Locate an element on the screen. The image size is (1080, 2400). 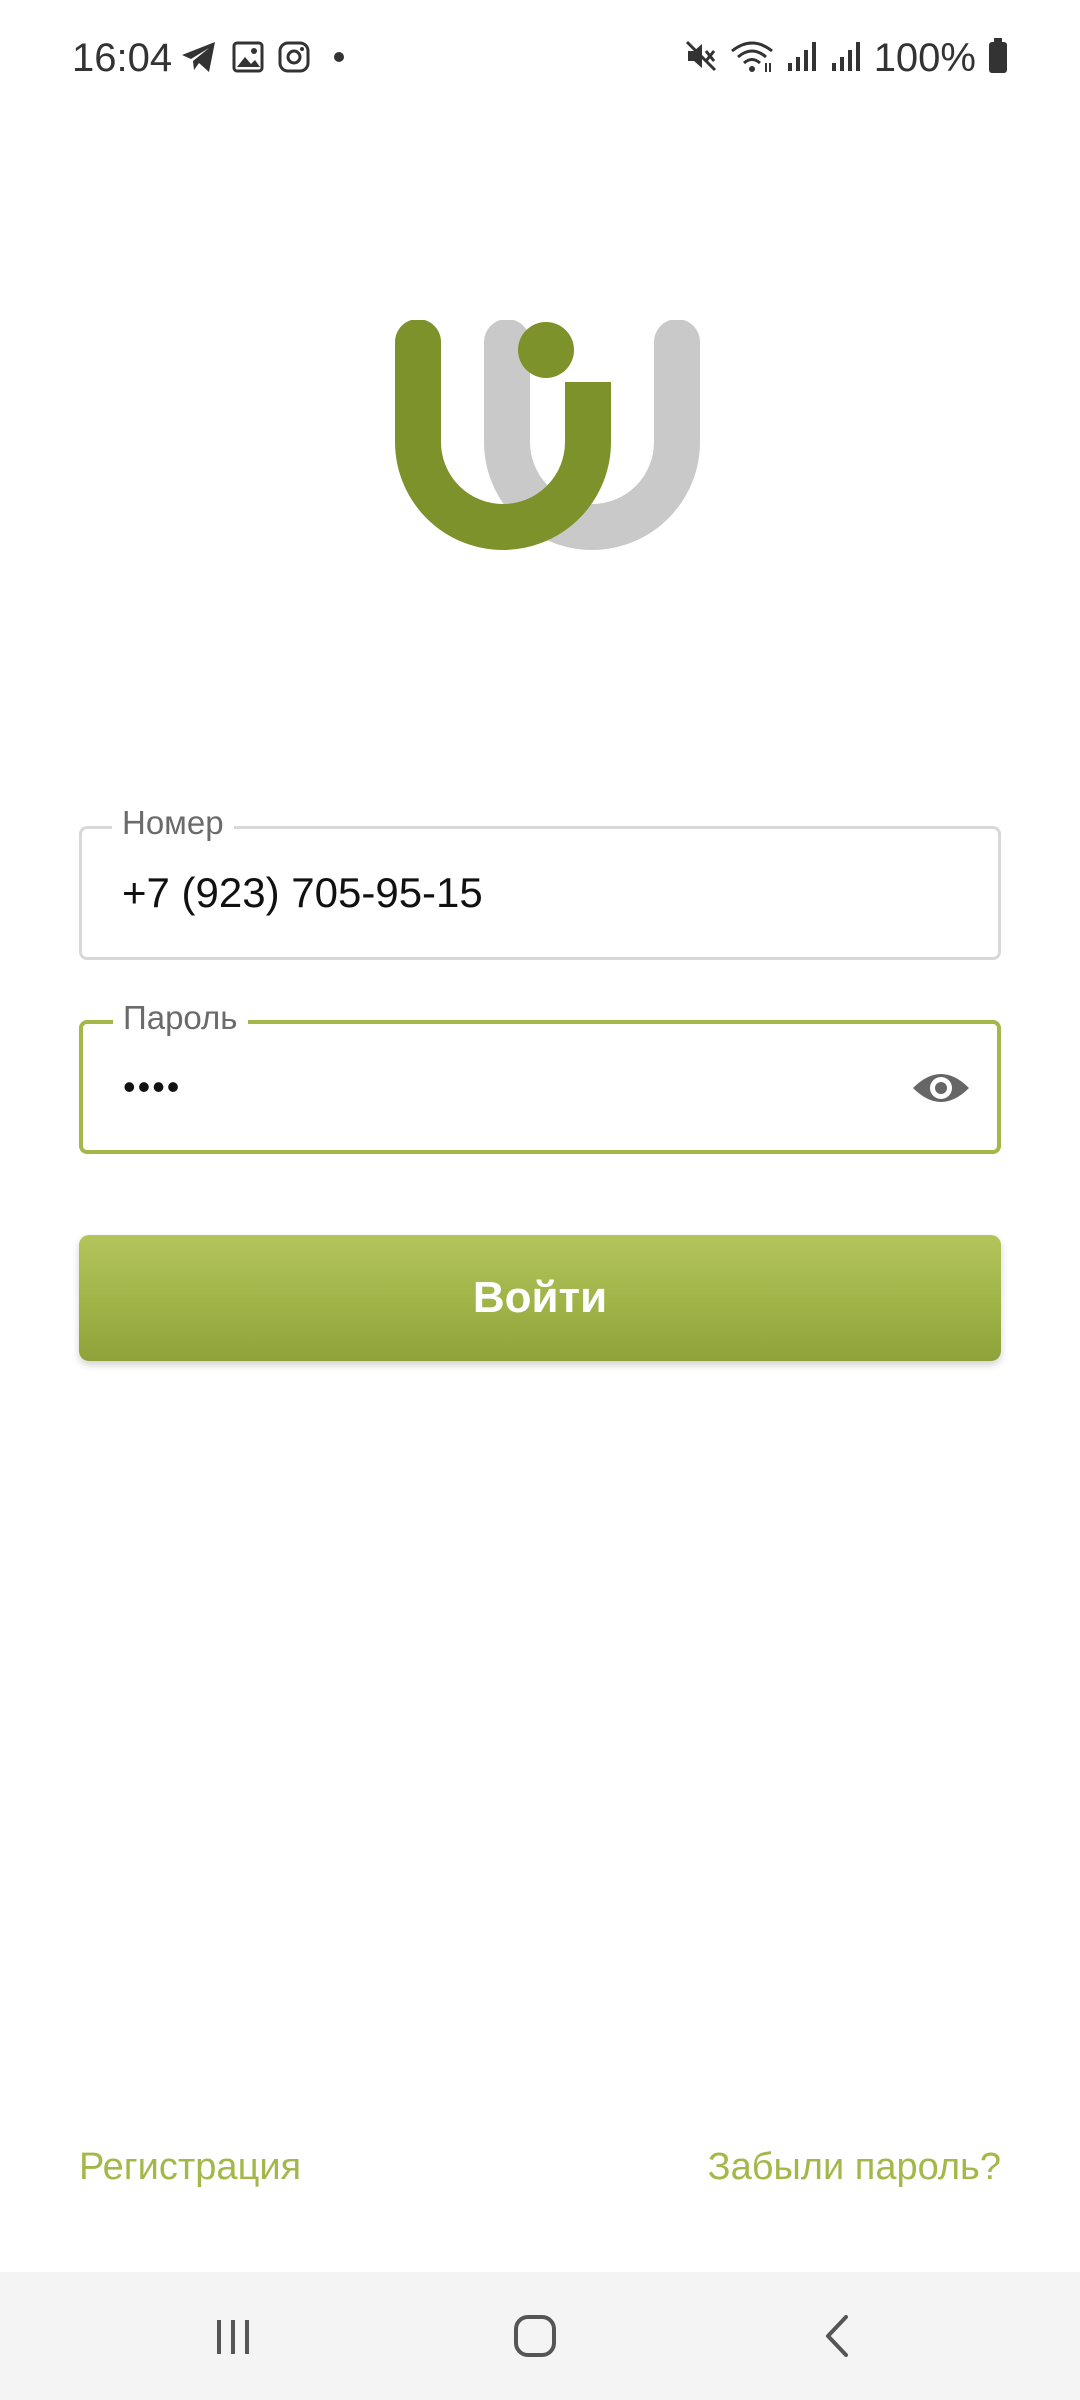
system-status: 100% is located at coordinates (846, 58).